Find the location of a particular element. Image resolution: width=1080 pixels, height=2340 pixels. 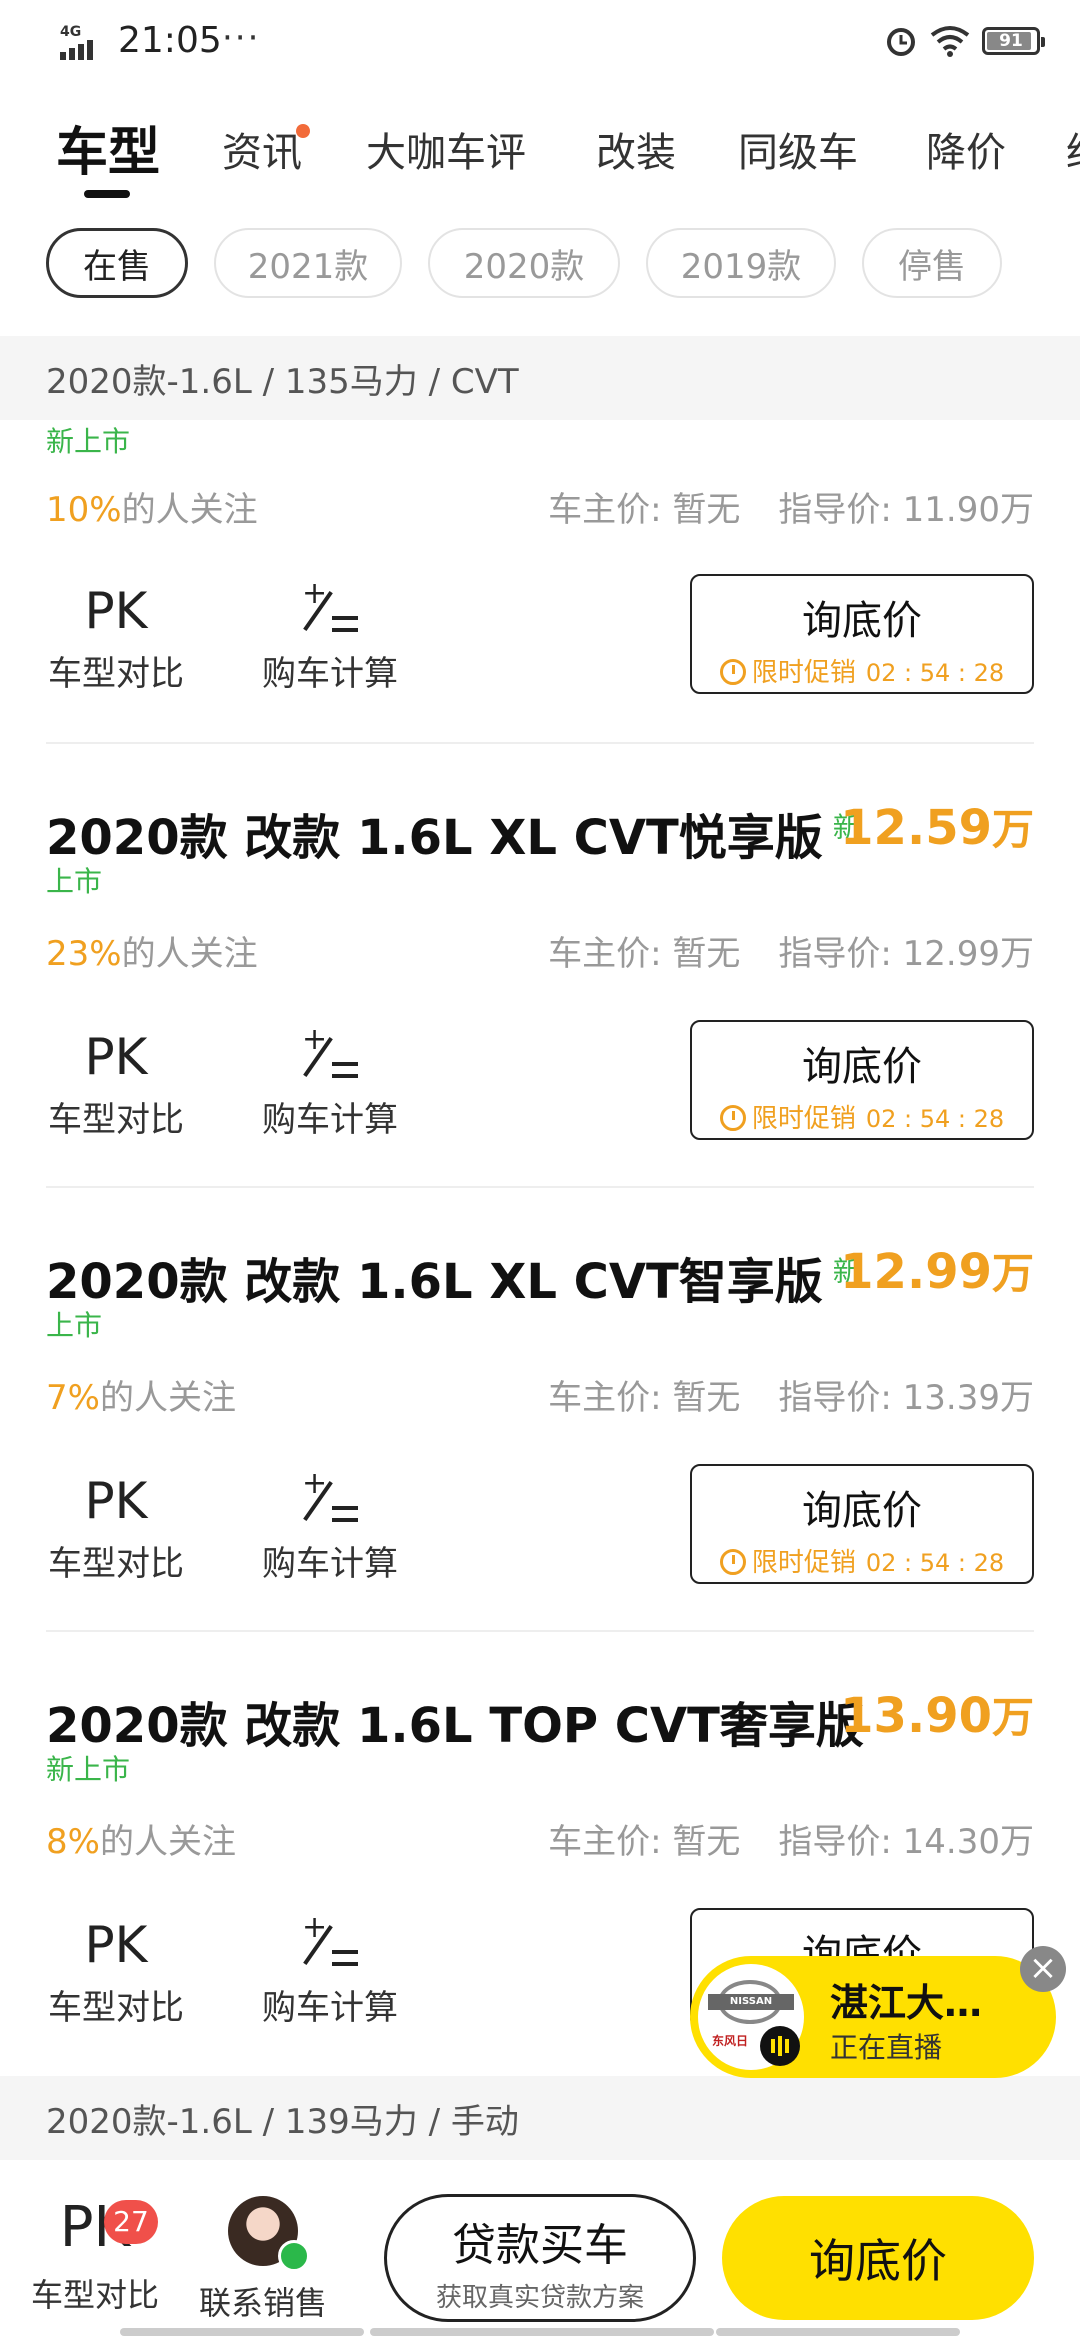

filter-2021: 2021款 is located at coordinates (308, 263).